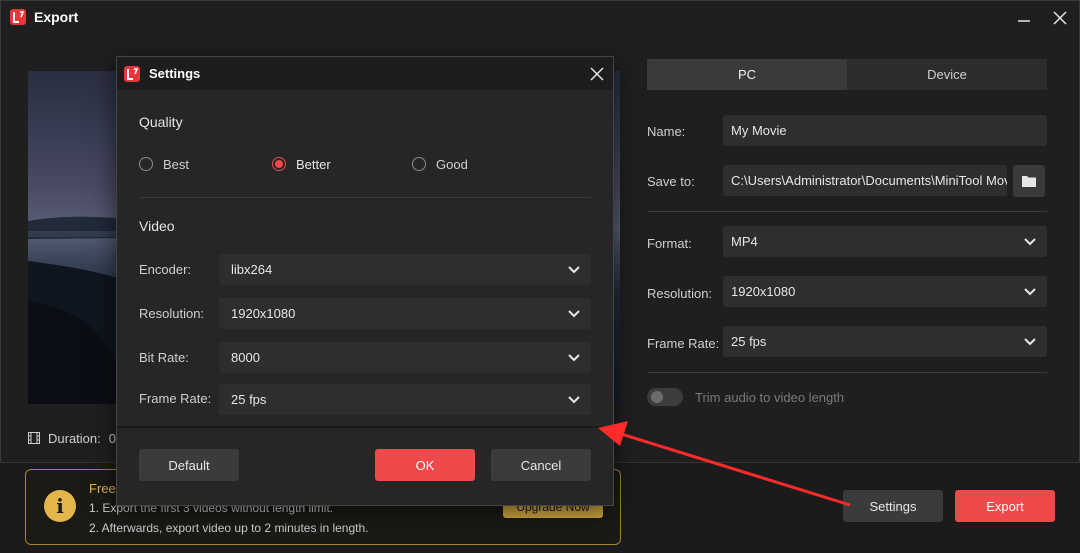  Describe the element at coordinates (749, 341) in the screenshot. I see `frame-rate-value: 25 fps` at that location.